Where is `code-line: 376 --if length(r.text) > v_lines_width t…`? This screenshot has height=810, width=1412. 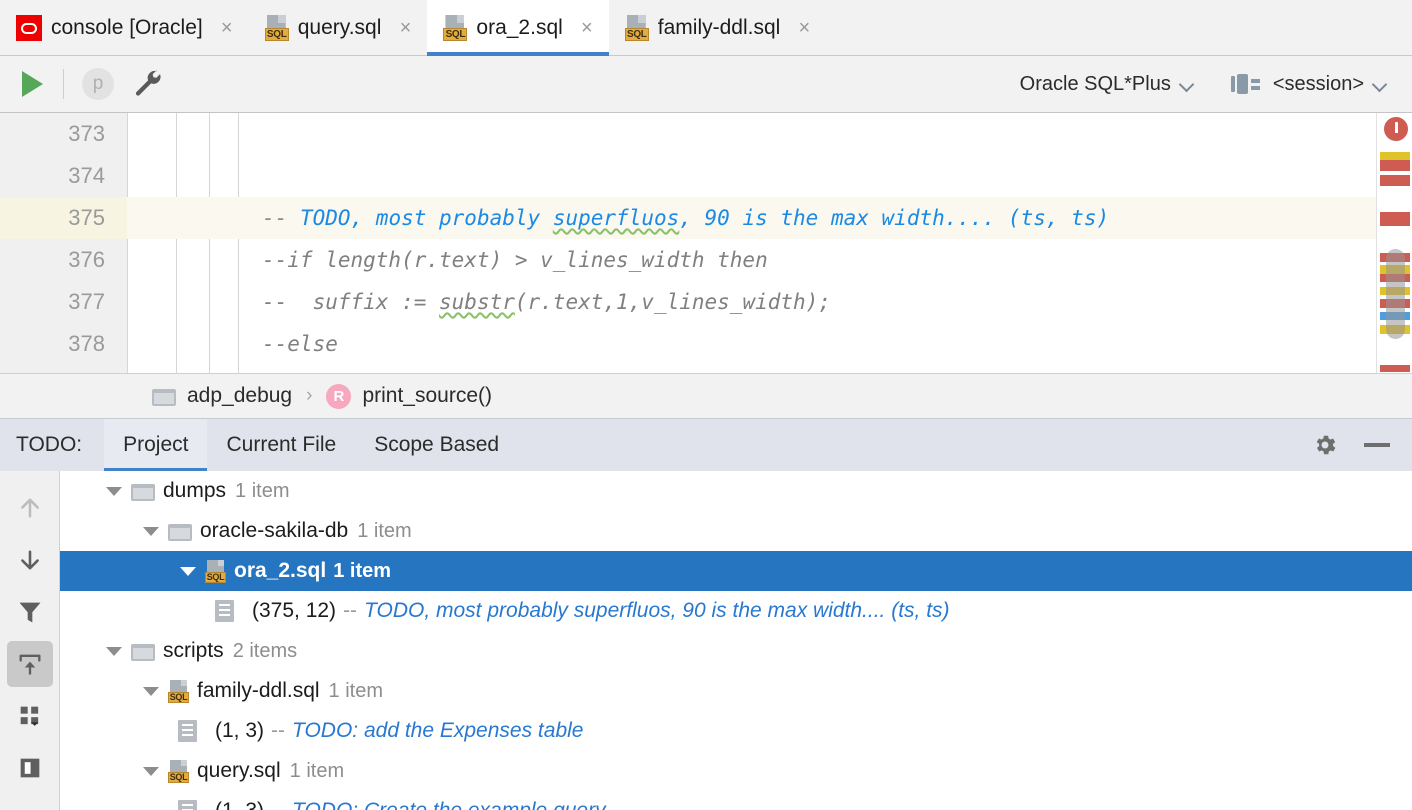
code-line: 376 --if length(r.text) > v_lines_width t… is located at coordinates (688, 260).